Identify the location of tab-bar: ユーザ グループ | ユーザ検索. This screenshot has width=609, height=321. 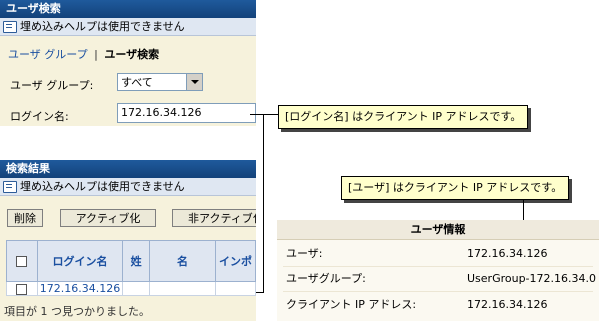
(83, 54).